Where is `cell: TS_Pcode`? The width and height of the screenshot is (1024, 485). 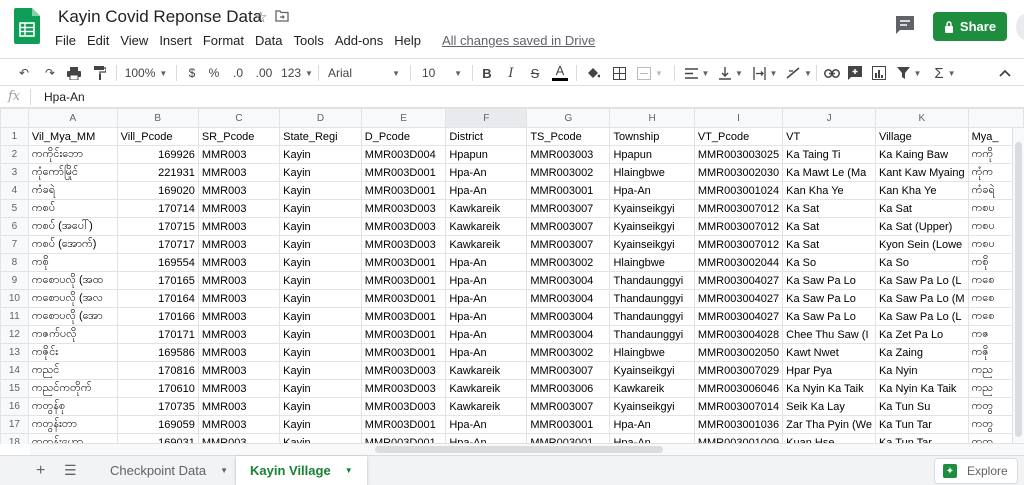
cell: TS_Pcode is located at coordinates (568, 136).